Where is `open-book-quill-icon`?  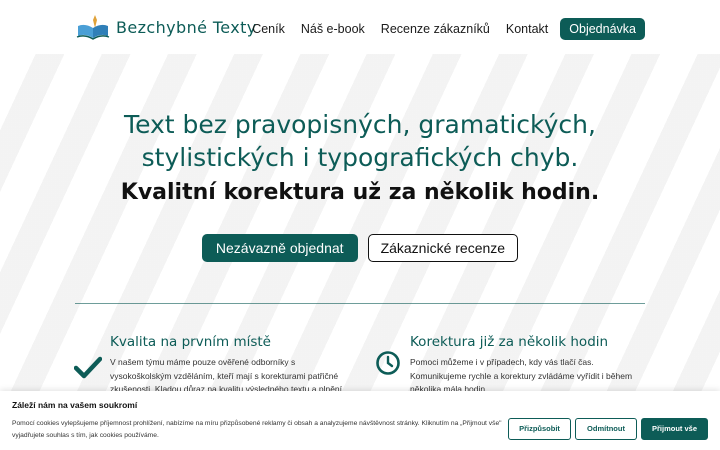
open-book-quill-icon is located at coordinates (93, 27).